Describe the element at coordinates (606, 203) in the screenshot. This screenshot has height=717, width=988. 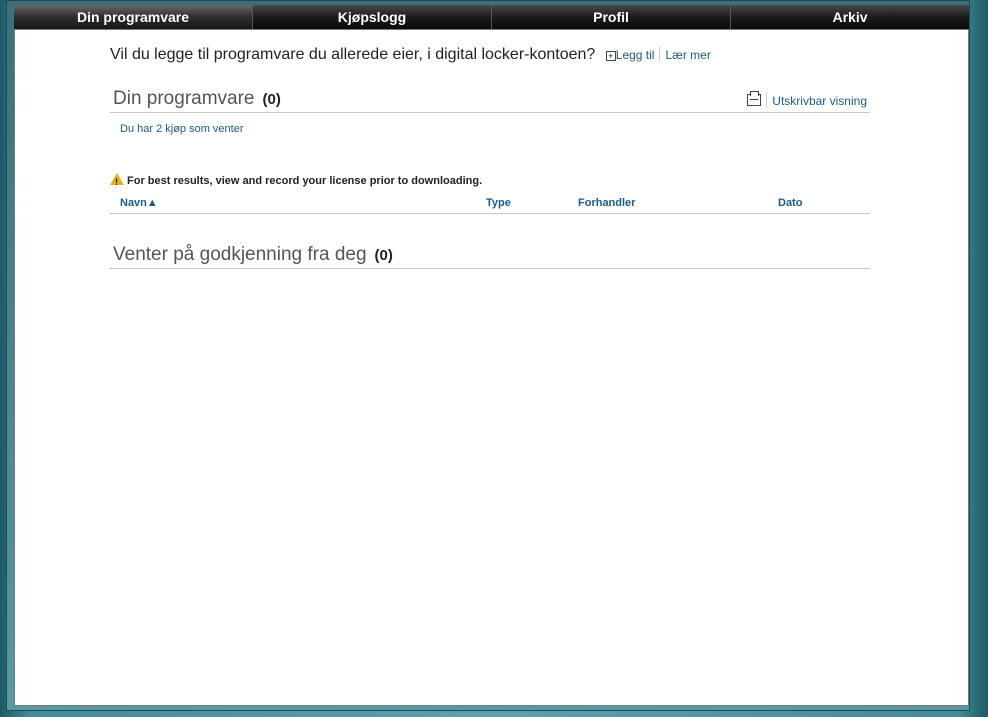
I see `column-header-forhandler: Forhandler` at that location.